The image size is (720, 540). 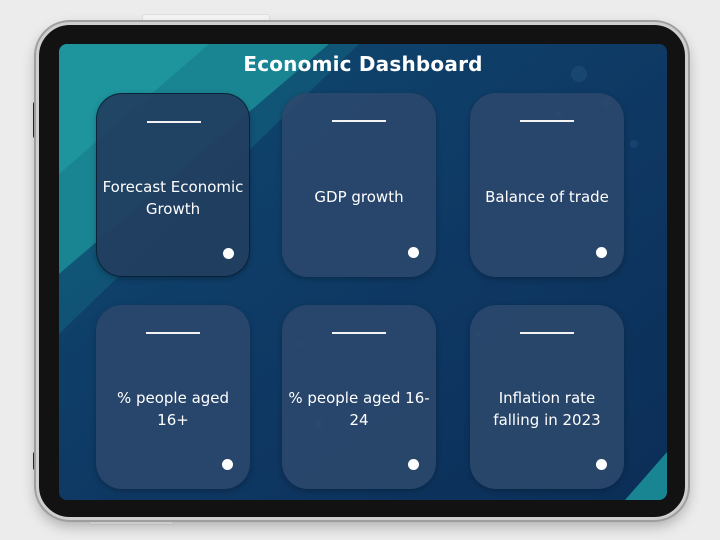 I want to click on card-people-aged-16-plus: % people aged 16+, so click(x=173, y=397).